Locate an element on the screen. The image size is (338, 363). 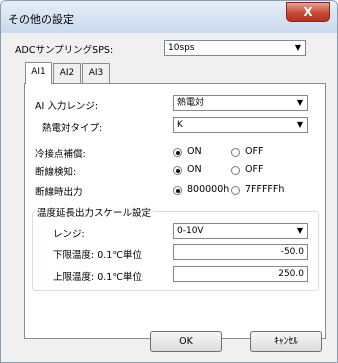
upper-temp-value: 250.0 is located at coordinates (291, 274).